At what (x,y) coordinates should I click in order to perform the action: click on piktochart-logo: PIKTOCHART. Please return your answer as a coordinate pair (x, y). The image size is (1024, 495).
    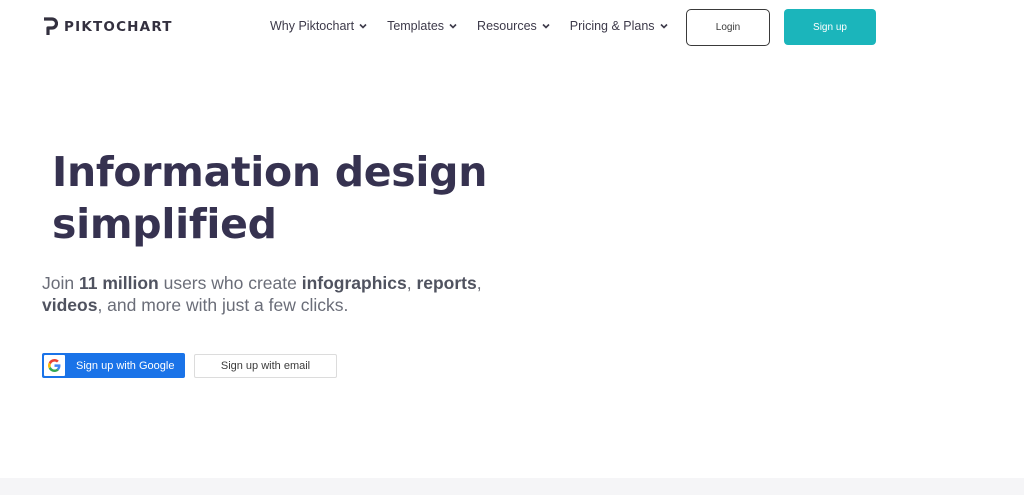
    Looking at the image, I should click on (107, 27).